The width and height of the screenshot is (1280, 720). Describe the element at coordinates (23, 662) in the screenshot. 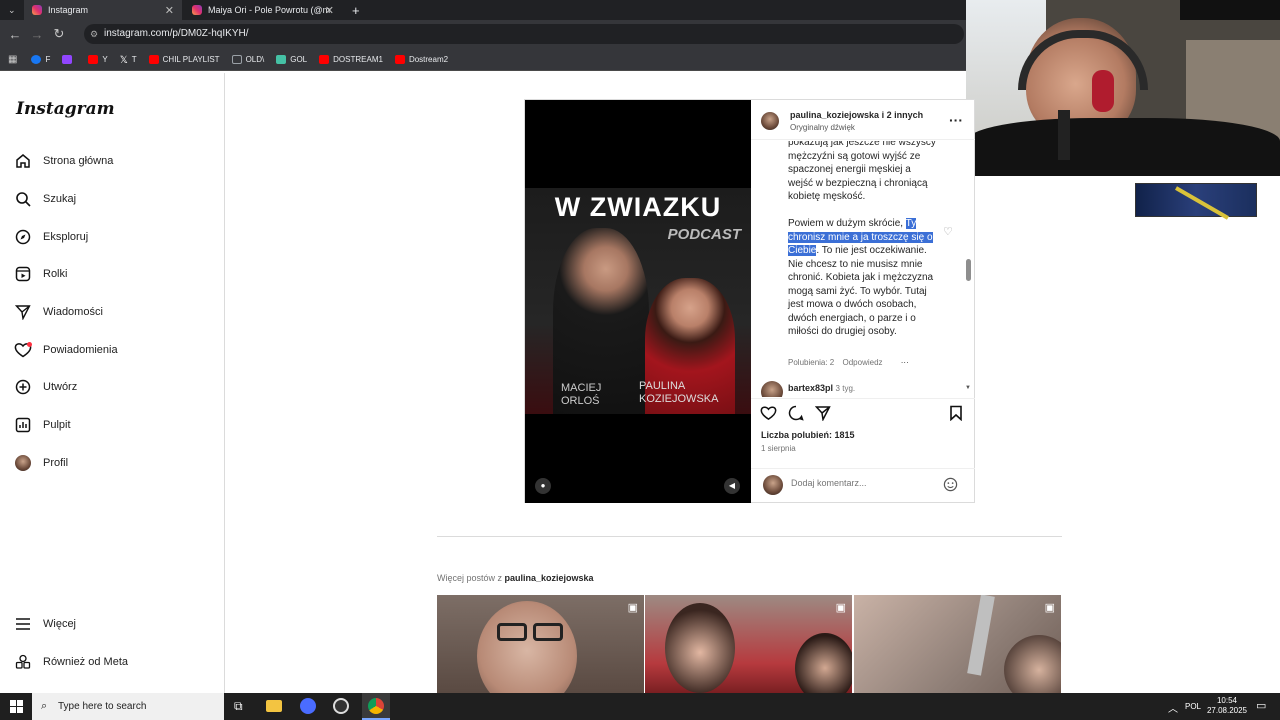

I see `meta-icon` at that location.